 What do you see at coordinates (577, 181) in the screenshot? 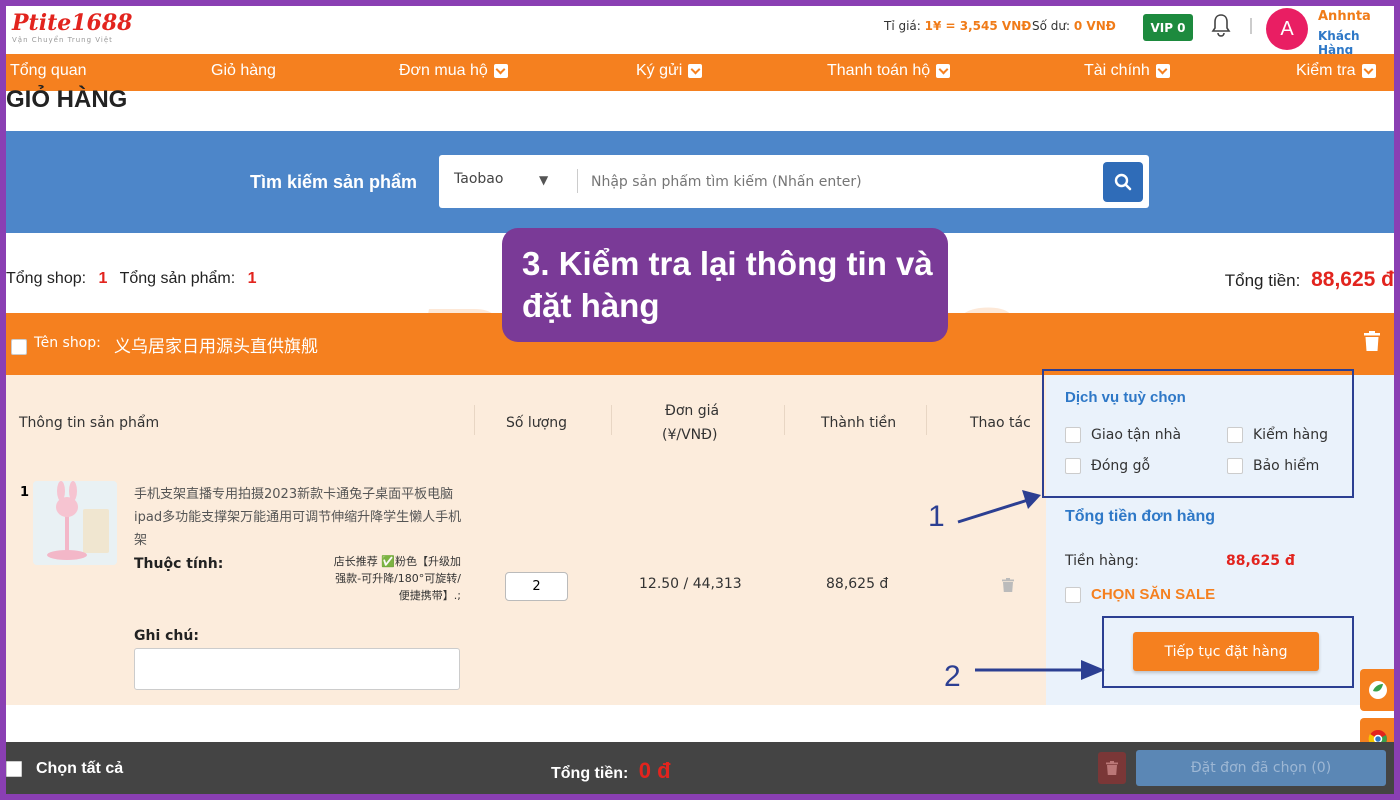
I see `search-divider` at bounding box center [577, 181].